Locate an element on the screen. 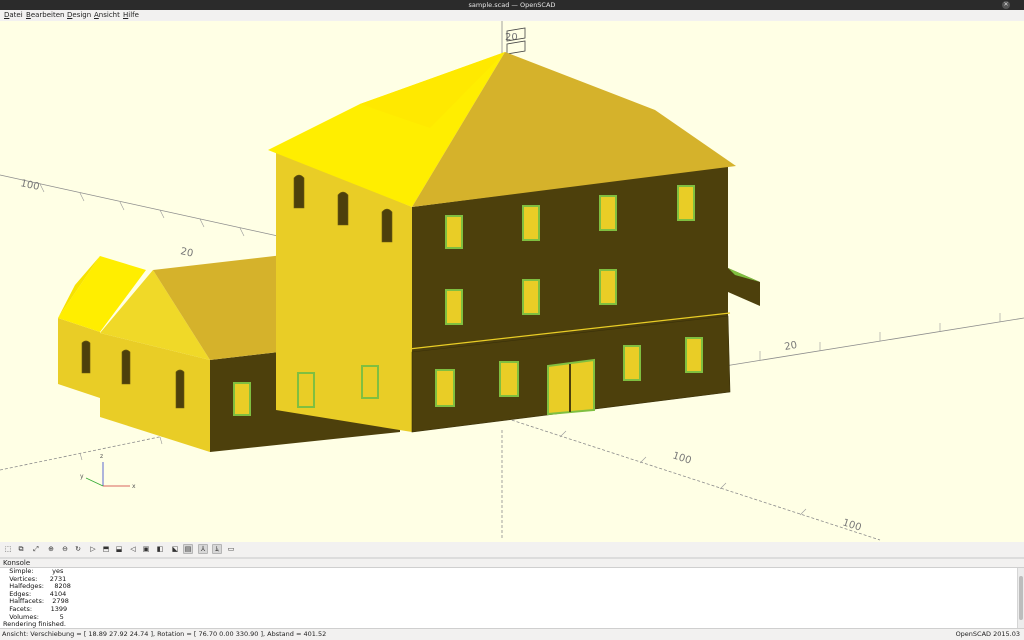 Image resolution: width=1024 pixels, height=640 pixels. scale-mark-y-neg-100: 100 is located at coordinates (852, 525).